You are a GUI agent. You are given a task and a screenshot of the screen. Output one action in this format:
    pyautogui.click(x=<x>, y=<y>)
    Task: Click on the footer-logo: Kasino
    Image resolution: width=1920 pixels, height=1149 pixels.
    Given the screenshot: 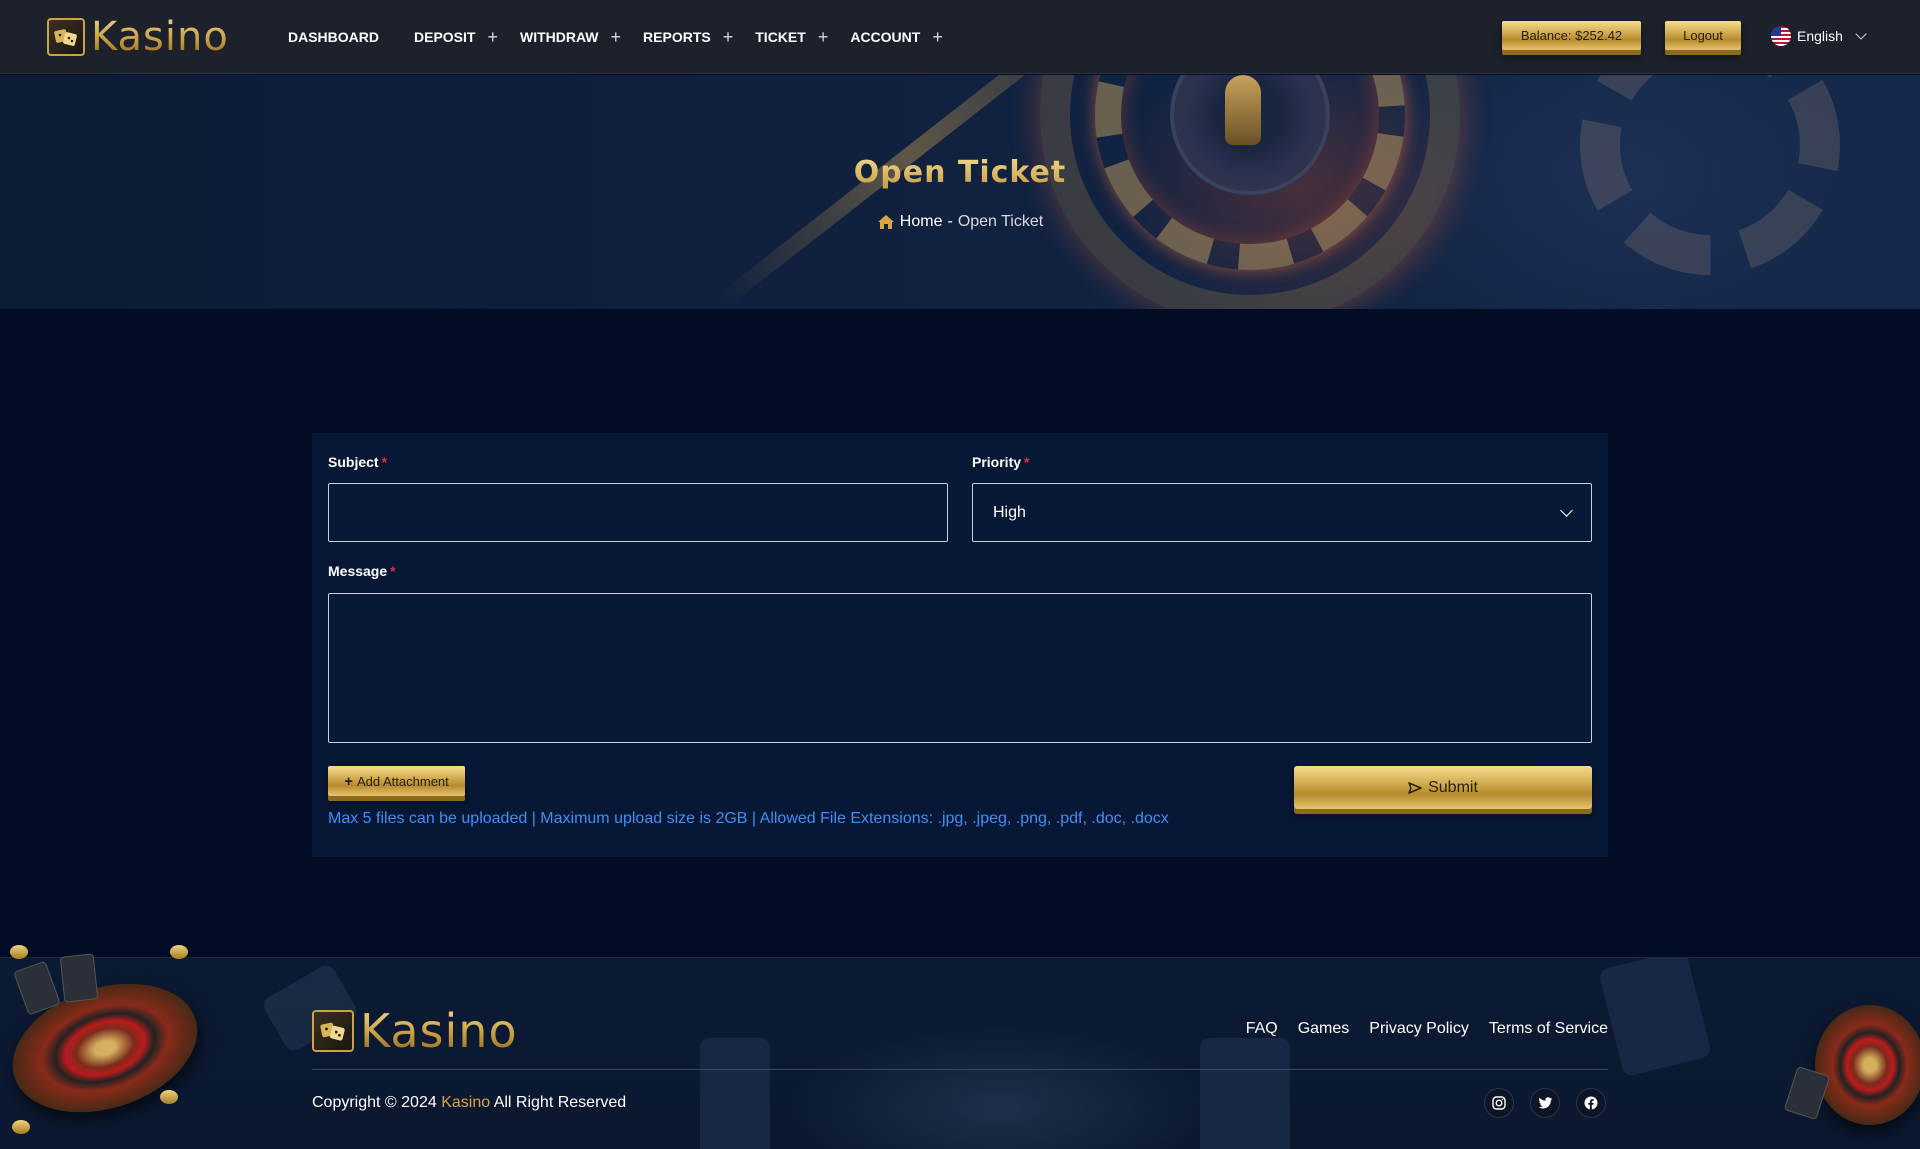 What is the action you would take?
    pyautogui.click(x=415, y=1031)
    